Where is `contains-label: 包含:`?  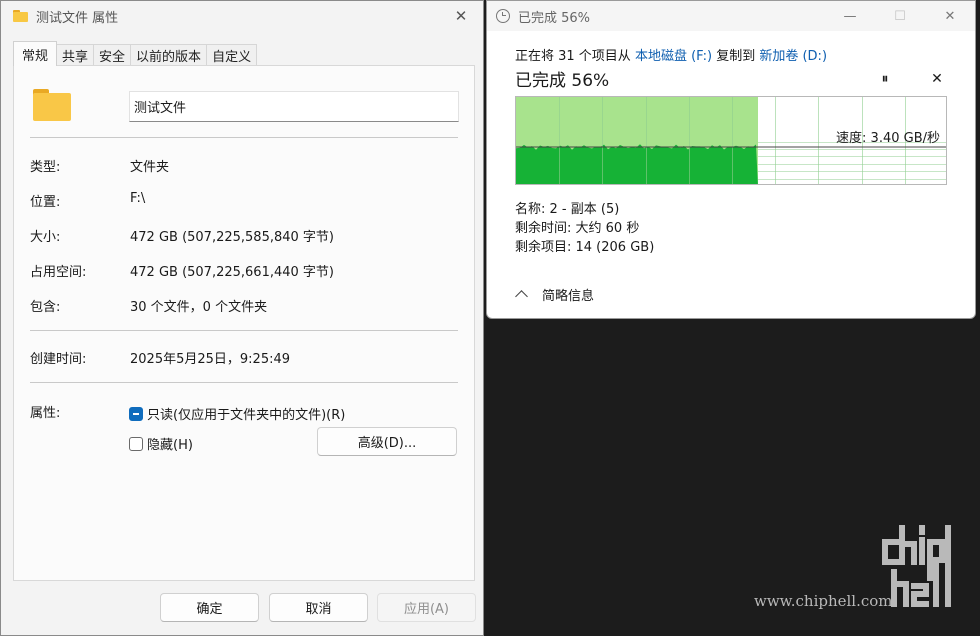 contains-label: 包含: is located at coordinates (45, 307).